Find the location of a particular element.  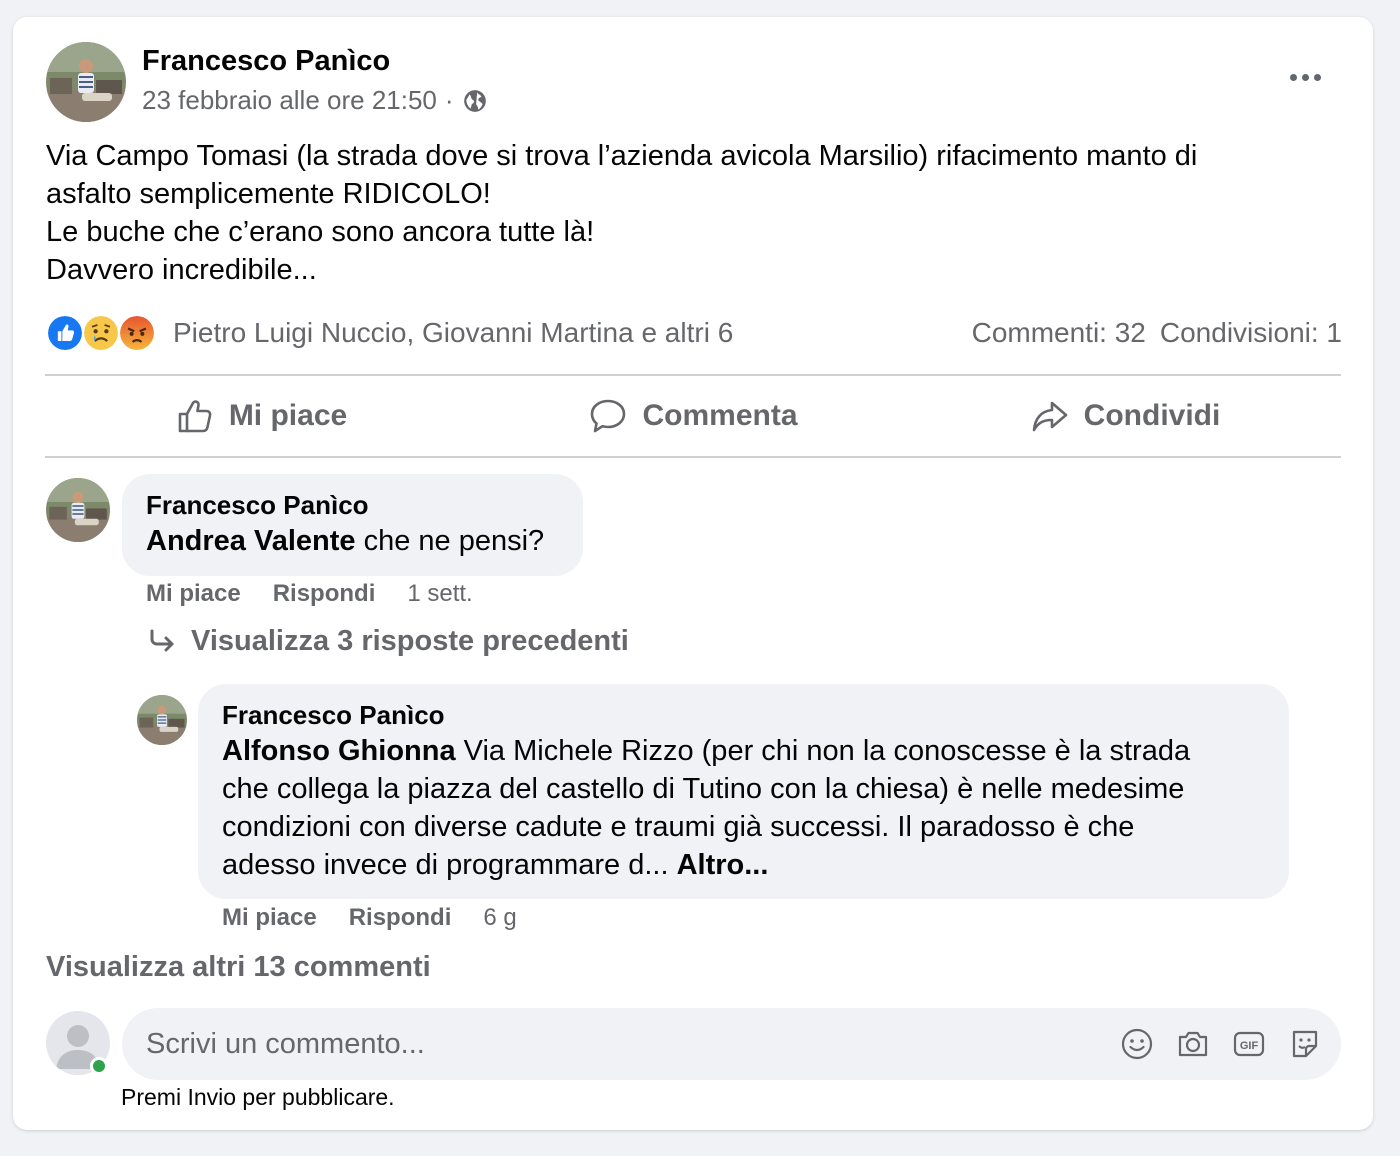

commenter-avatar is located at coordinates (78, 510).